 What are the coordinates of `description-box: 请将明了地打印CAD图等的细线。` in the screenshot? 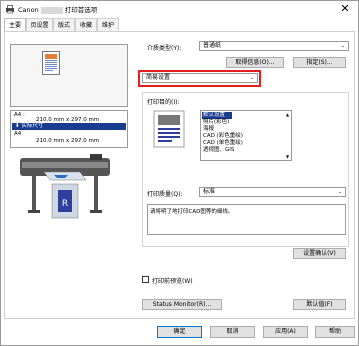 It's located at (246, 219).